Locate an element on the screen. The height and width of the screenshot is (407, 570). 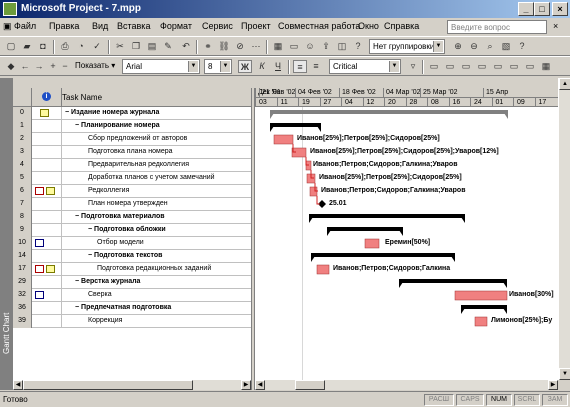
table-row: 9 − Подготовка обложки is located at coordinates (132, 230).